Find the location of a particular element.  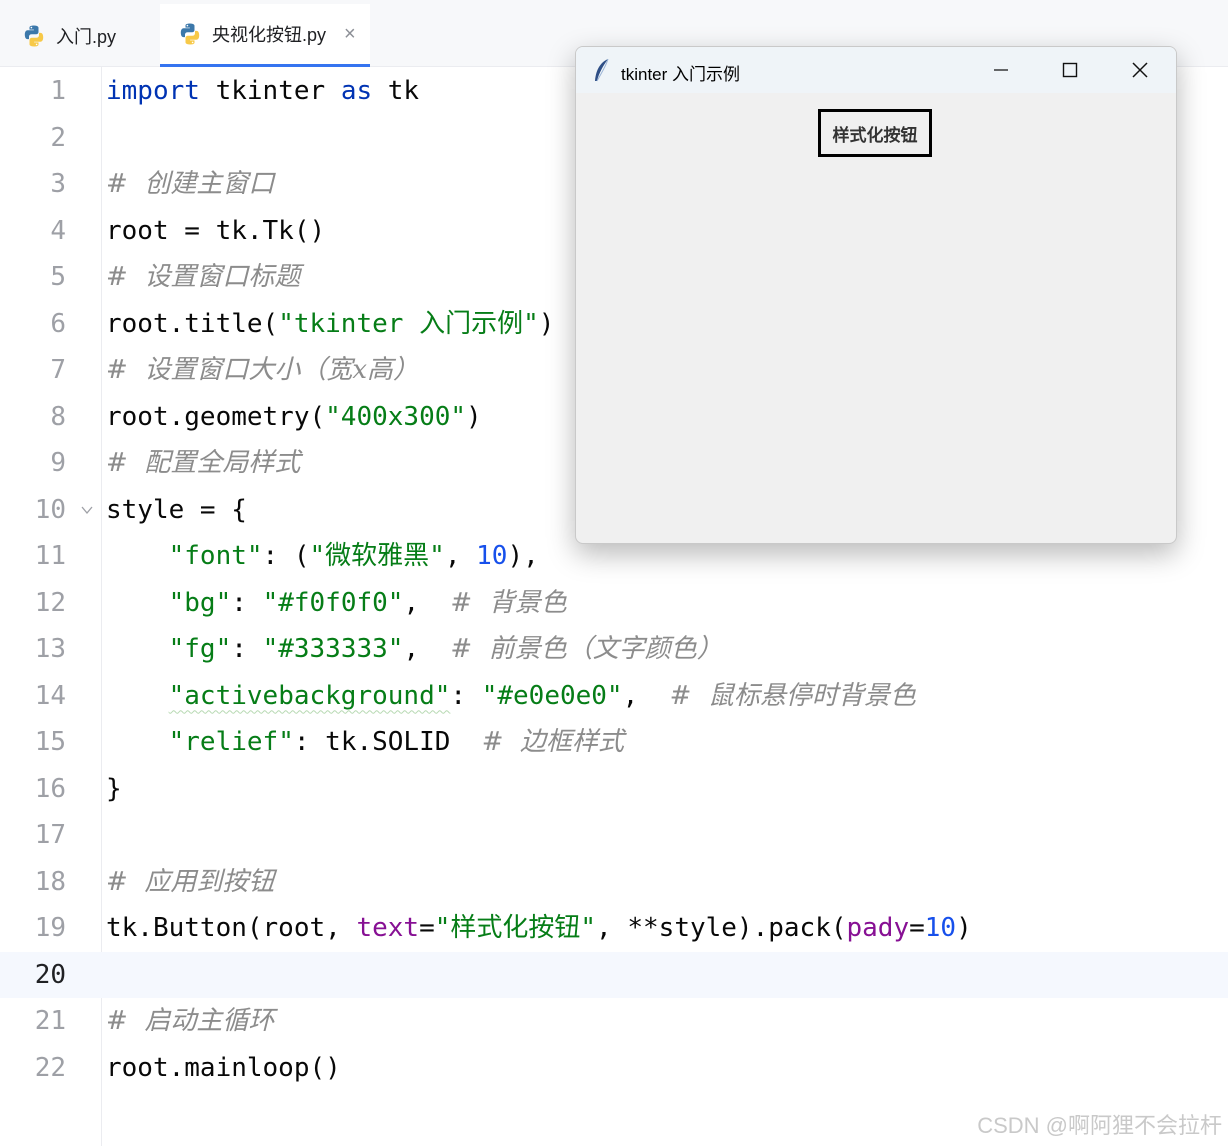

code-text: } is located at coordinates (114, 789).